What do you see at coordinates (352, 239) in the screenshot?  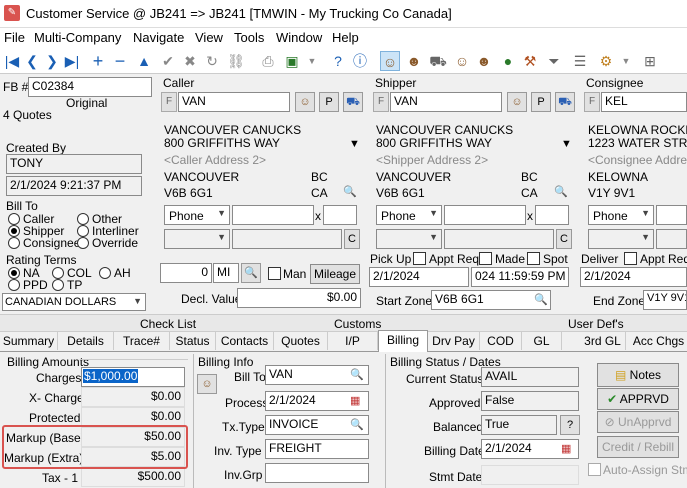 I see `caller-c-button: C` at bounding box center [352, 239].